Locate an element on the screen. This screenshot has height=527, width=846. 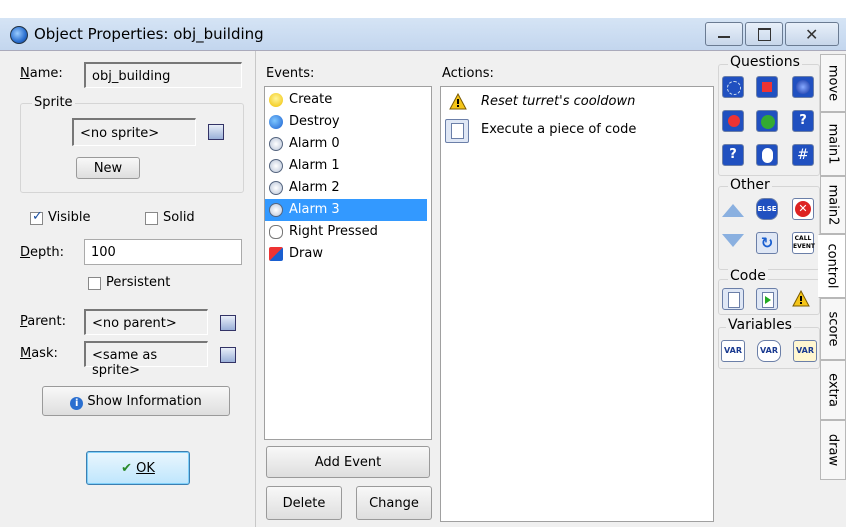
event-label: Alarm 1 is located at coordinates (314, 165).